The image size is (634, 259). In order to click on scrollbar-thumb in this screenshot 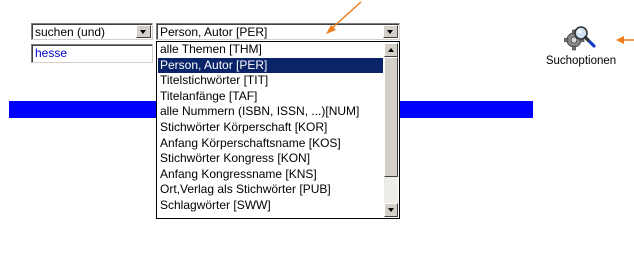, I will do `click(391, 117)`.